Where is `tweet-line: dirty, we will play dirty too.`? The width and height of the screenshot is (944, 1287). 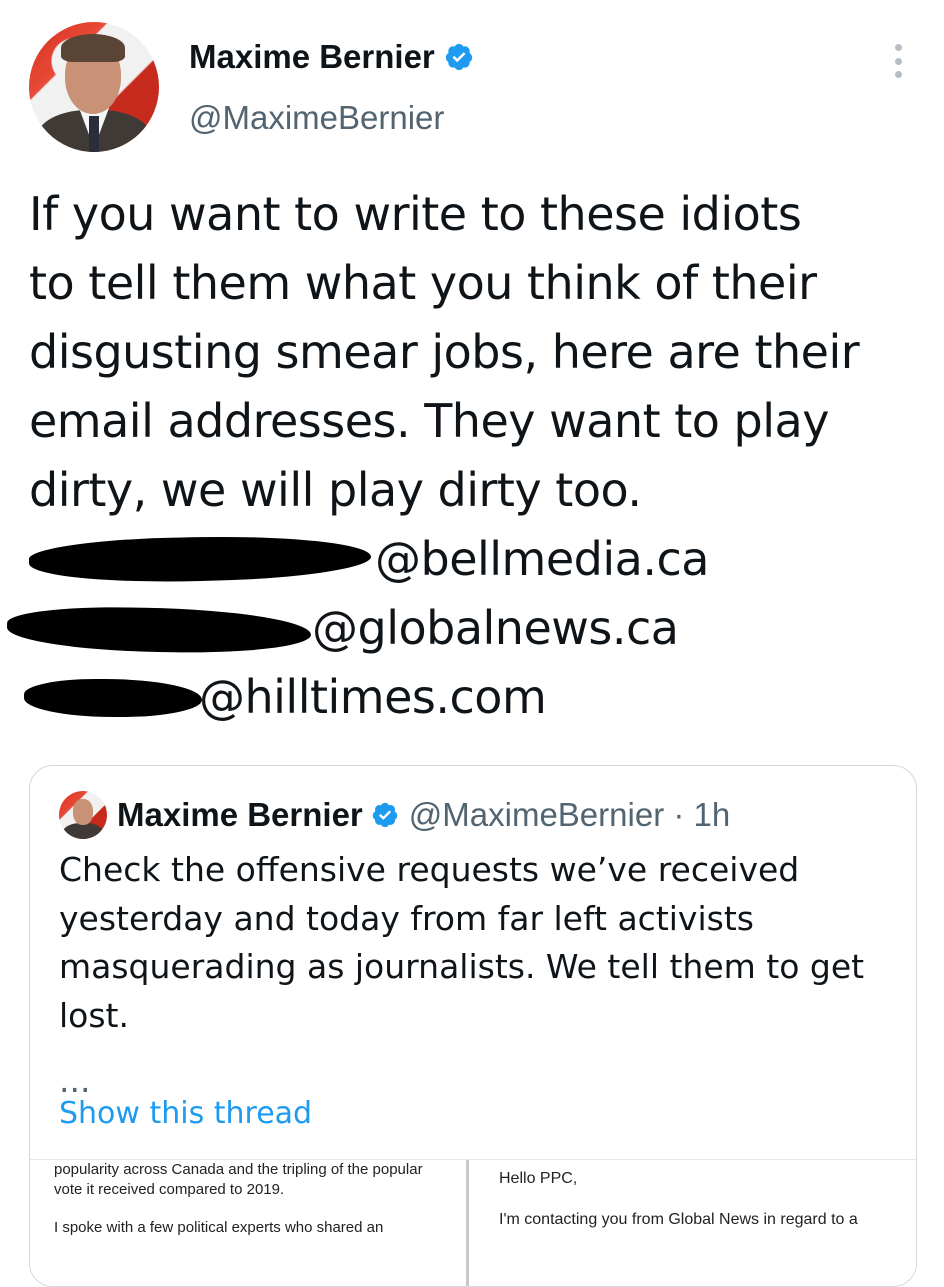 tweet-line: dirty, we will play dirty too. is located at coordinates (335, 490).